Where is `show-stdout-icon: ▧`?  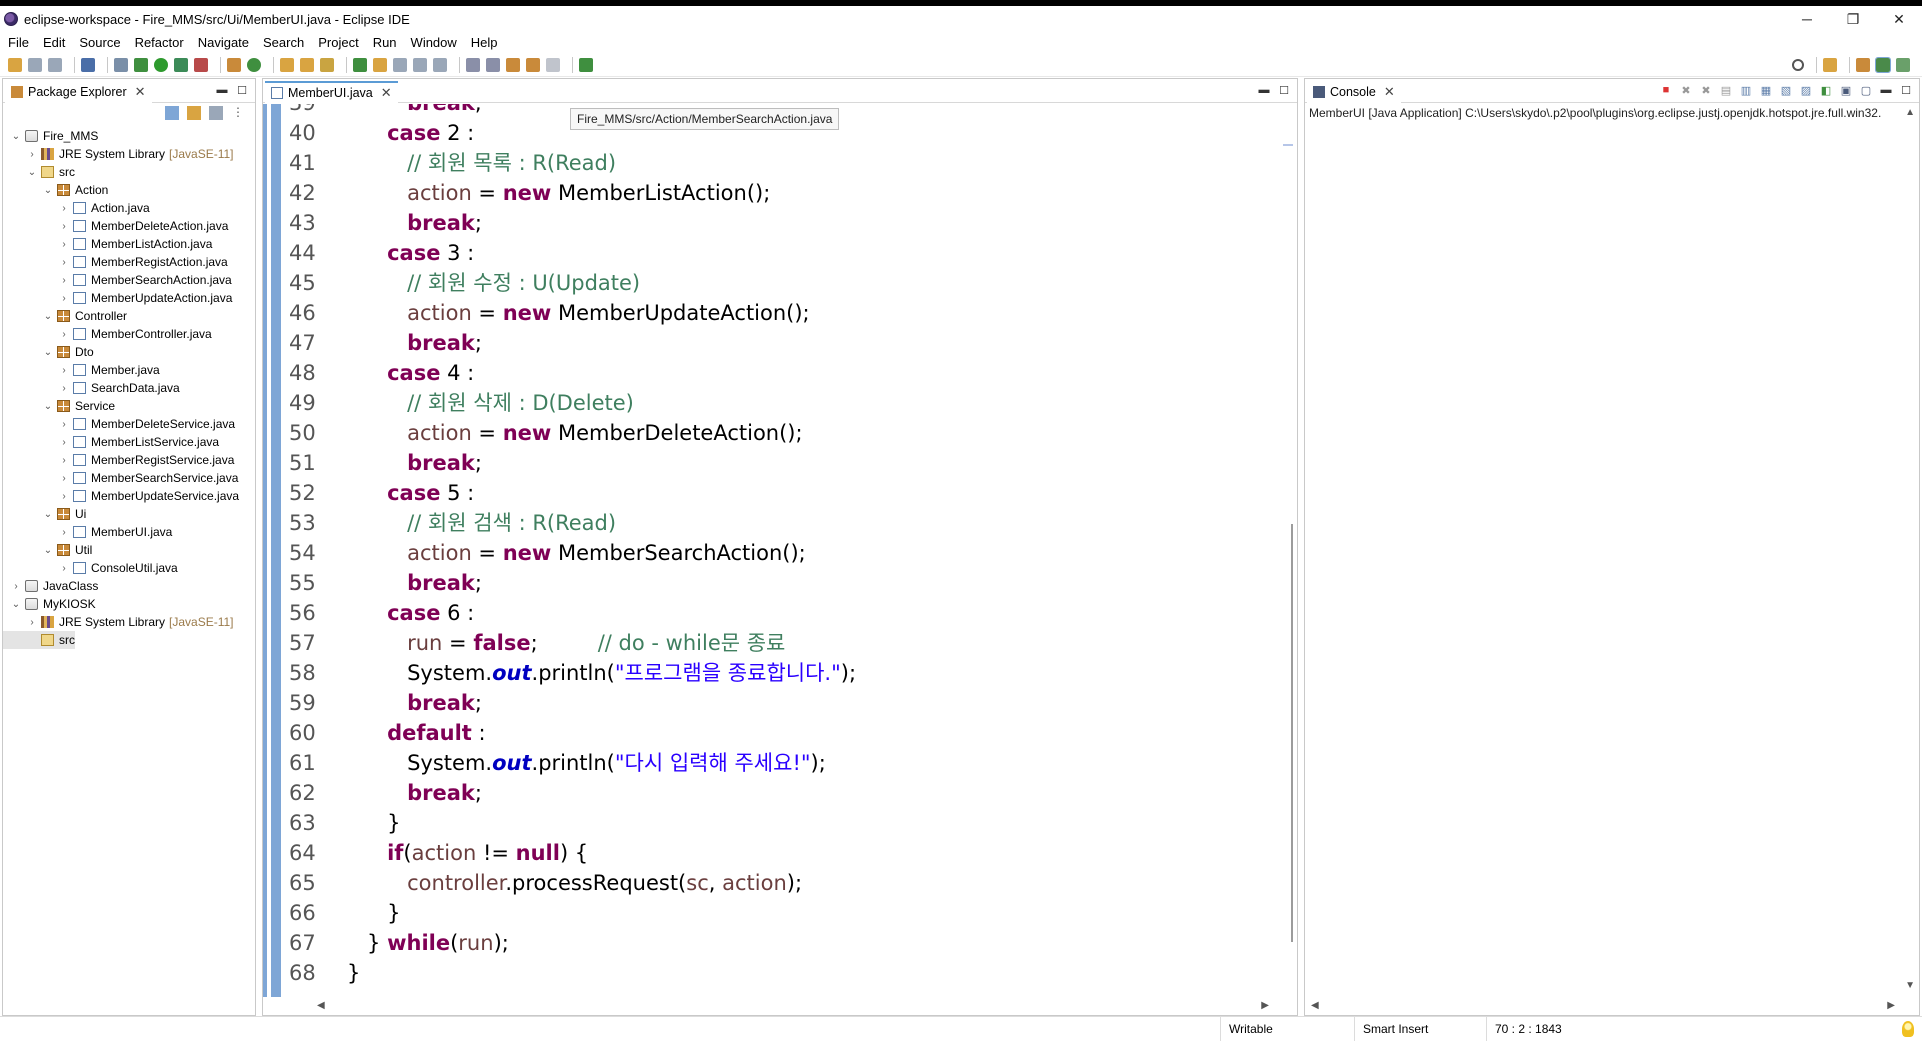 show-stdout-icon: ▧ is located at coordinates (1786, 90).